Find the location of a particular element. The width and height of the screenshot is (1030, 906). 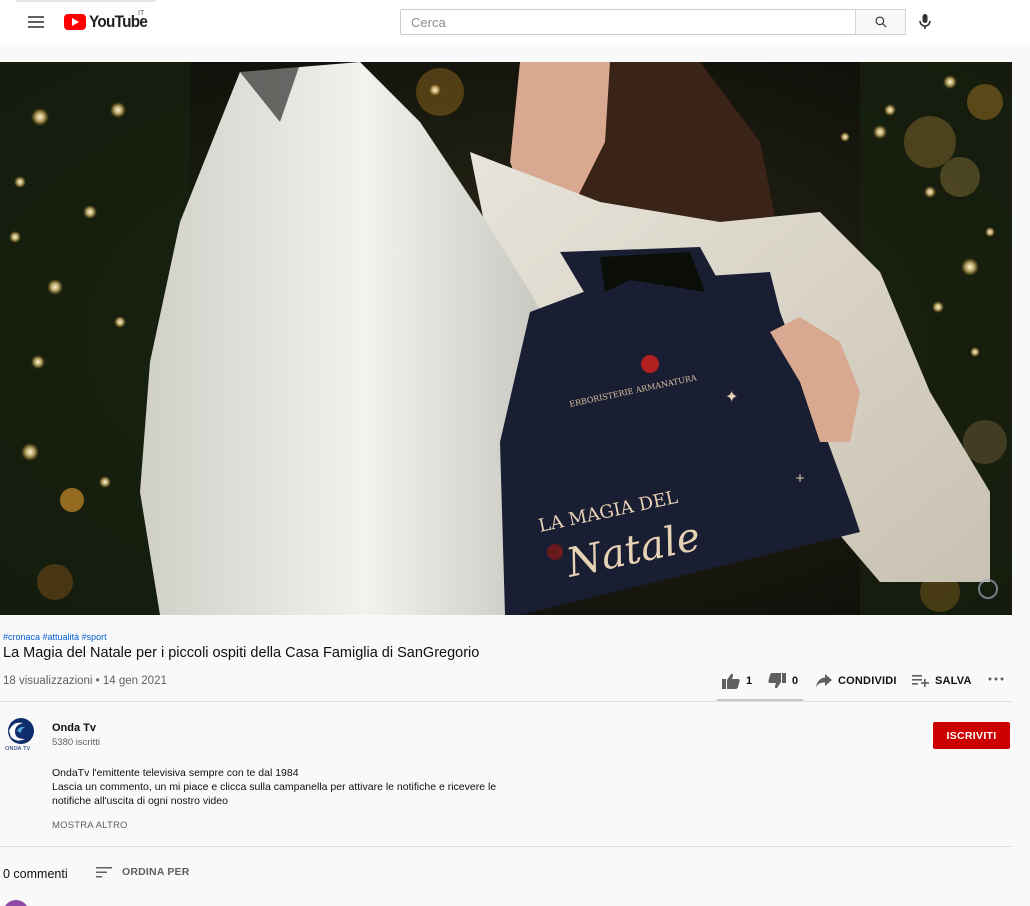

voice-search-button is located at coordinates (925, 22).